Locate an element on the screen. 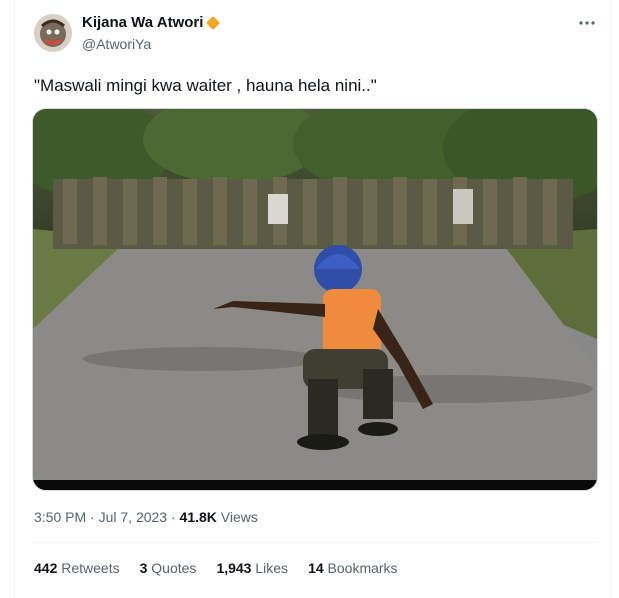  tweet-date: Jul 7, 2023 is located at coordinates (133, 517).